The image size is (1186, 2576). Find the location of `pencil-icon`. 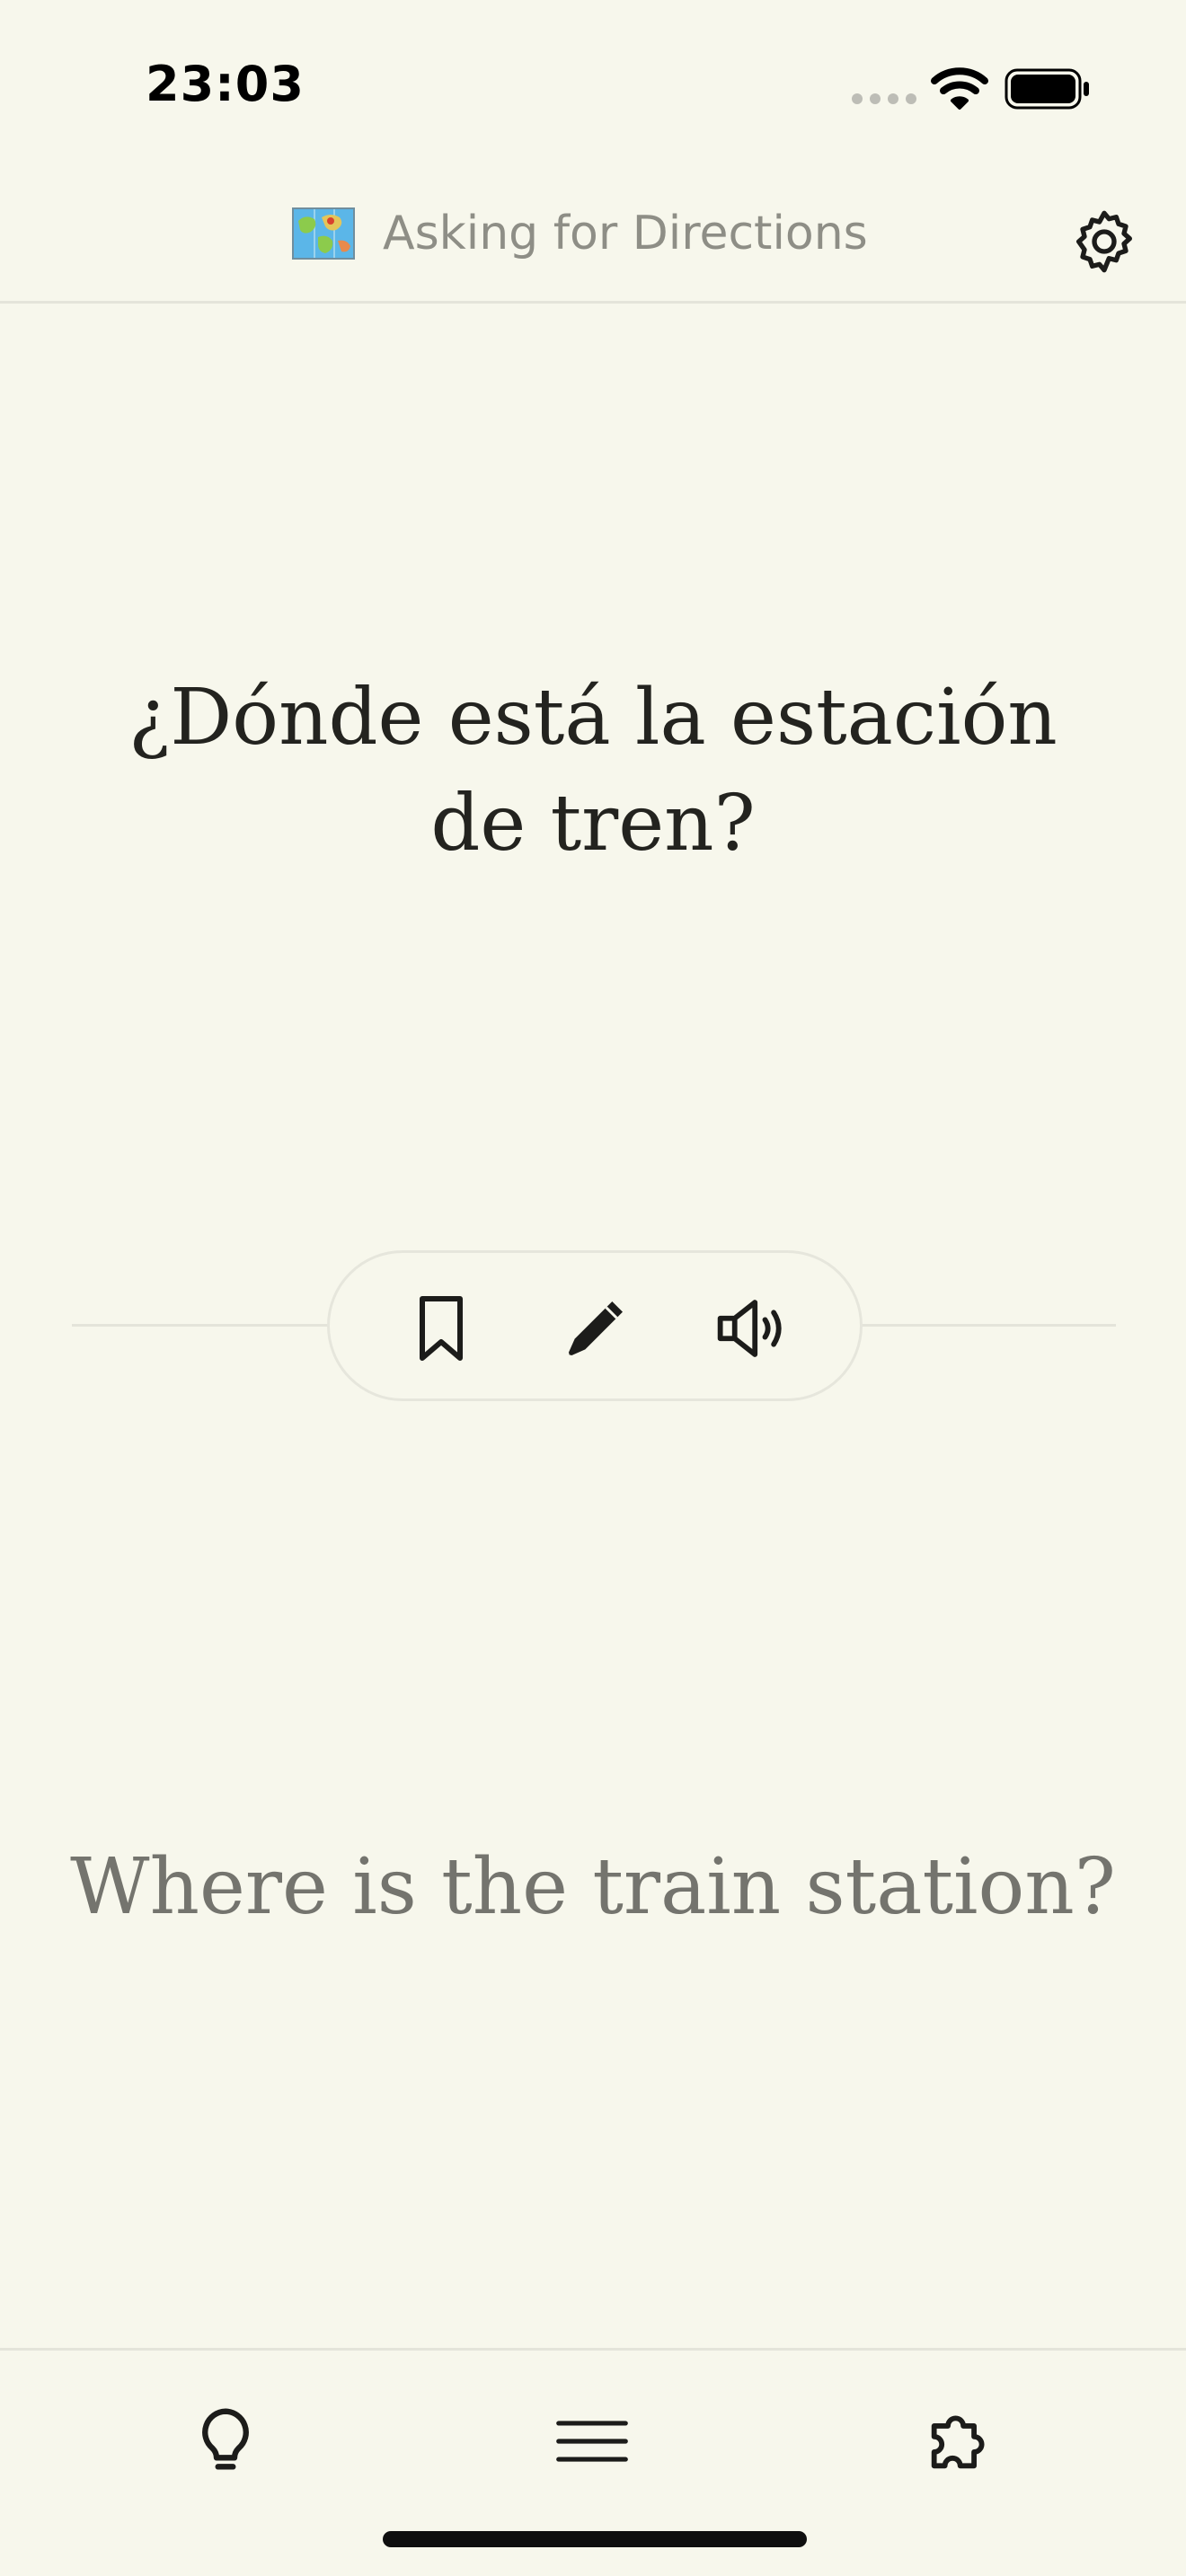

pencil-icon is located at coordinates (596, 1328).